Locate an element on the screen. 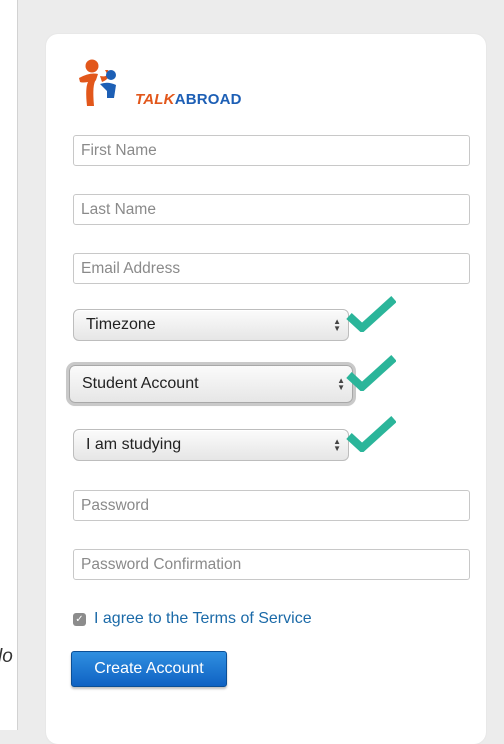 This screenshot has width=504, height=744. brand-name-part2: ABROAD is located at coordinates (208, 99).